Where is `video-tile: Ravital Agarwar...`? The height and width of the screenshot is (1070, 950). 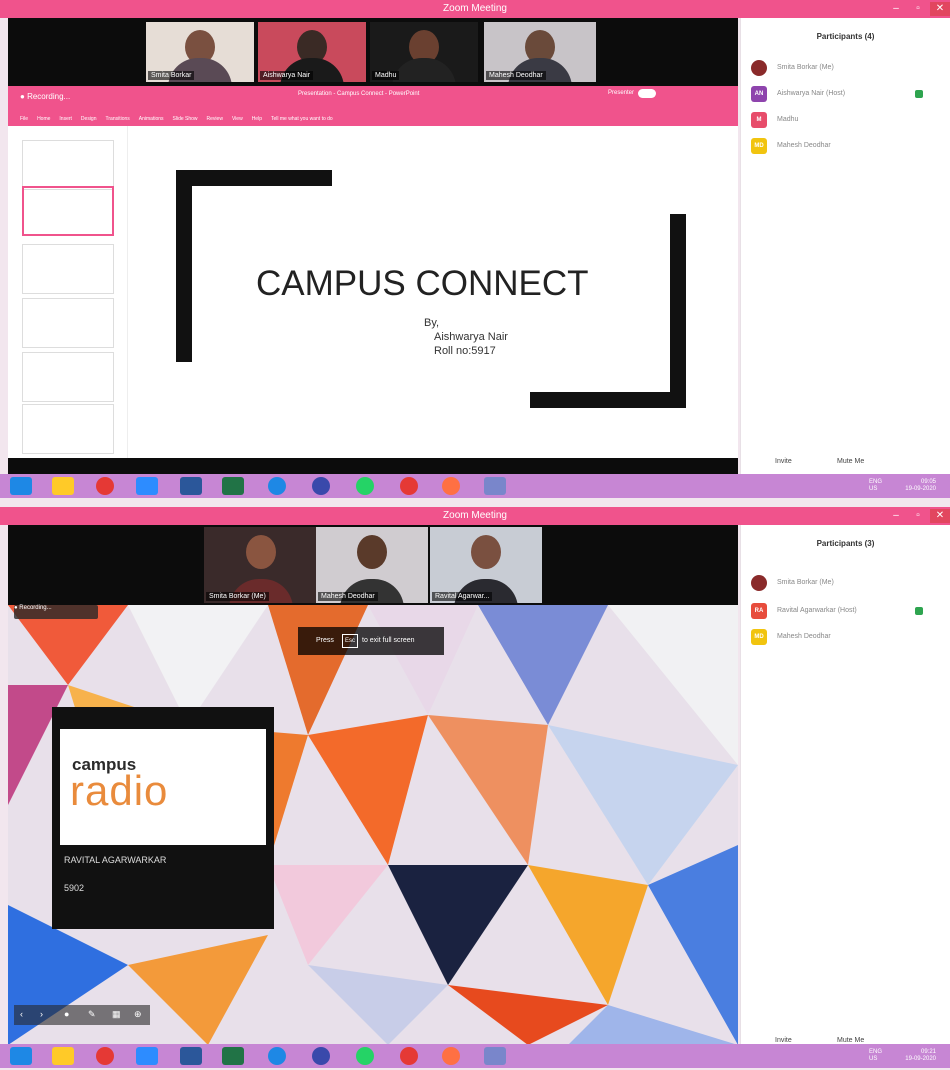 video-tile: Ravital Agarwar... is located at coordinates (486, 565).